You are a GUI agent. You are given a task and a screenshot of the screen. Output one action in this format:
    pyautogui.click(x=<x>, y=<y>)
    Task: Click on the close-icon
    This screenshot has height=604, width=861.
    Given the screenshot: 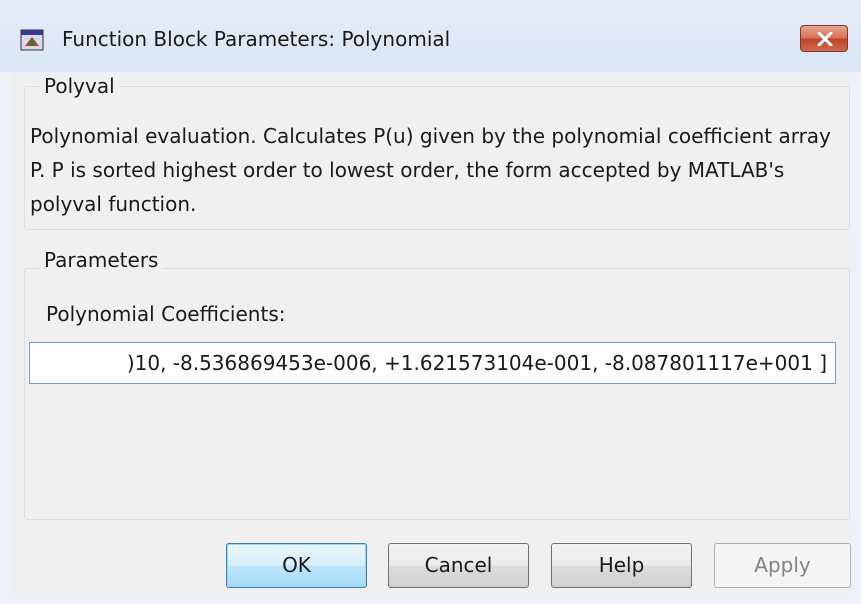 What is the action you would take?
    pyautogui.click(x=825, y=39)
    